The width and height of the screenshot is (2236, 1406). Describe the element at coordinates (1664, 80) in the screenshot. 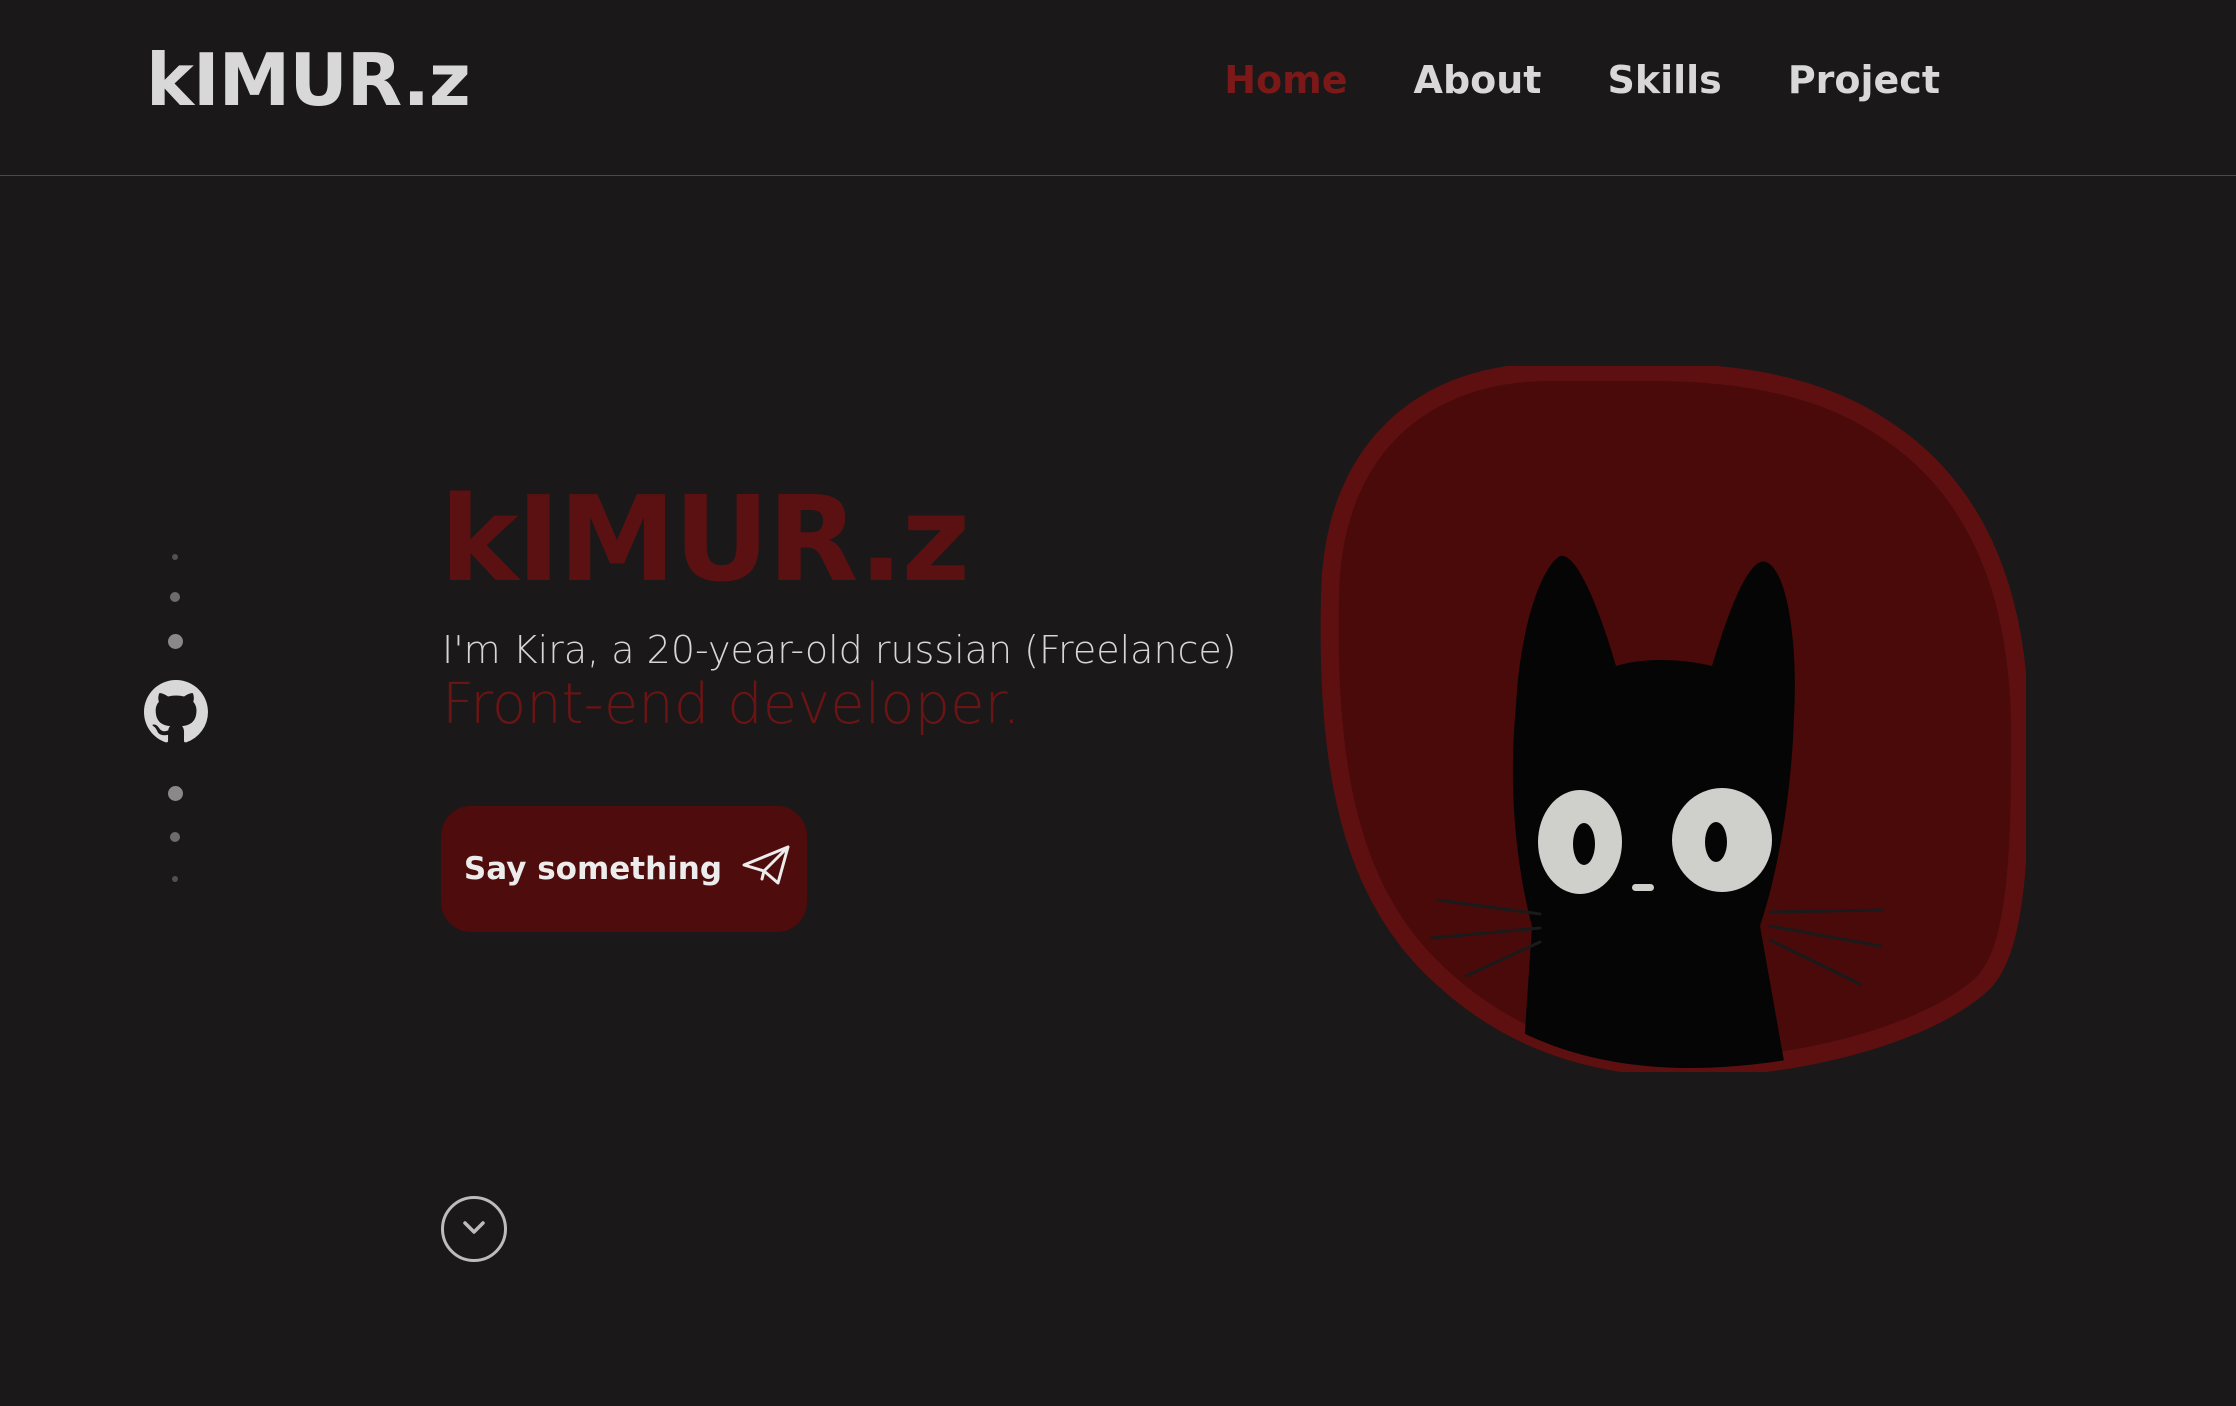

I see `nav-skills: Skills` at that location.